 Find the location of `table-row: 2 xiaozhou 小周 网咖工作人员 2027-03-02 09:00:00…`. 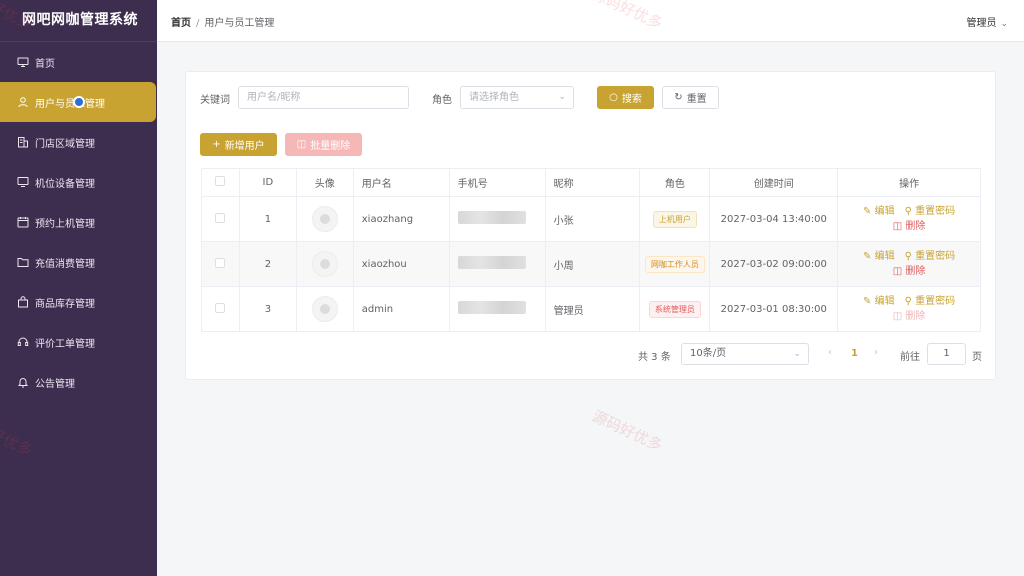

table-row: 2 xiaozhou 小周 网咖工作人员 2027-03-02 09:00:00… is located at coordinates (591, 264).